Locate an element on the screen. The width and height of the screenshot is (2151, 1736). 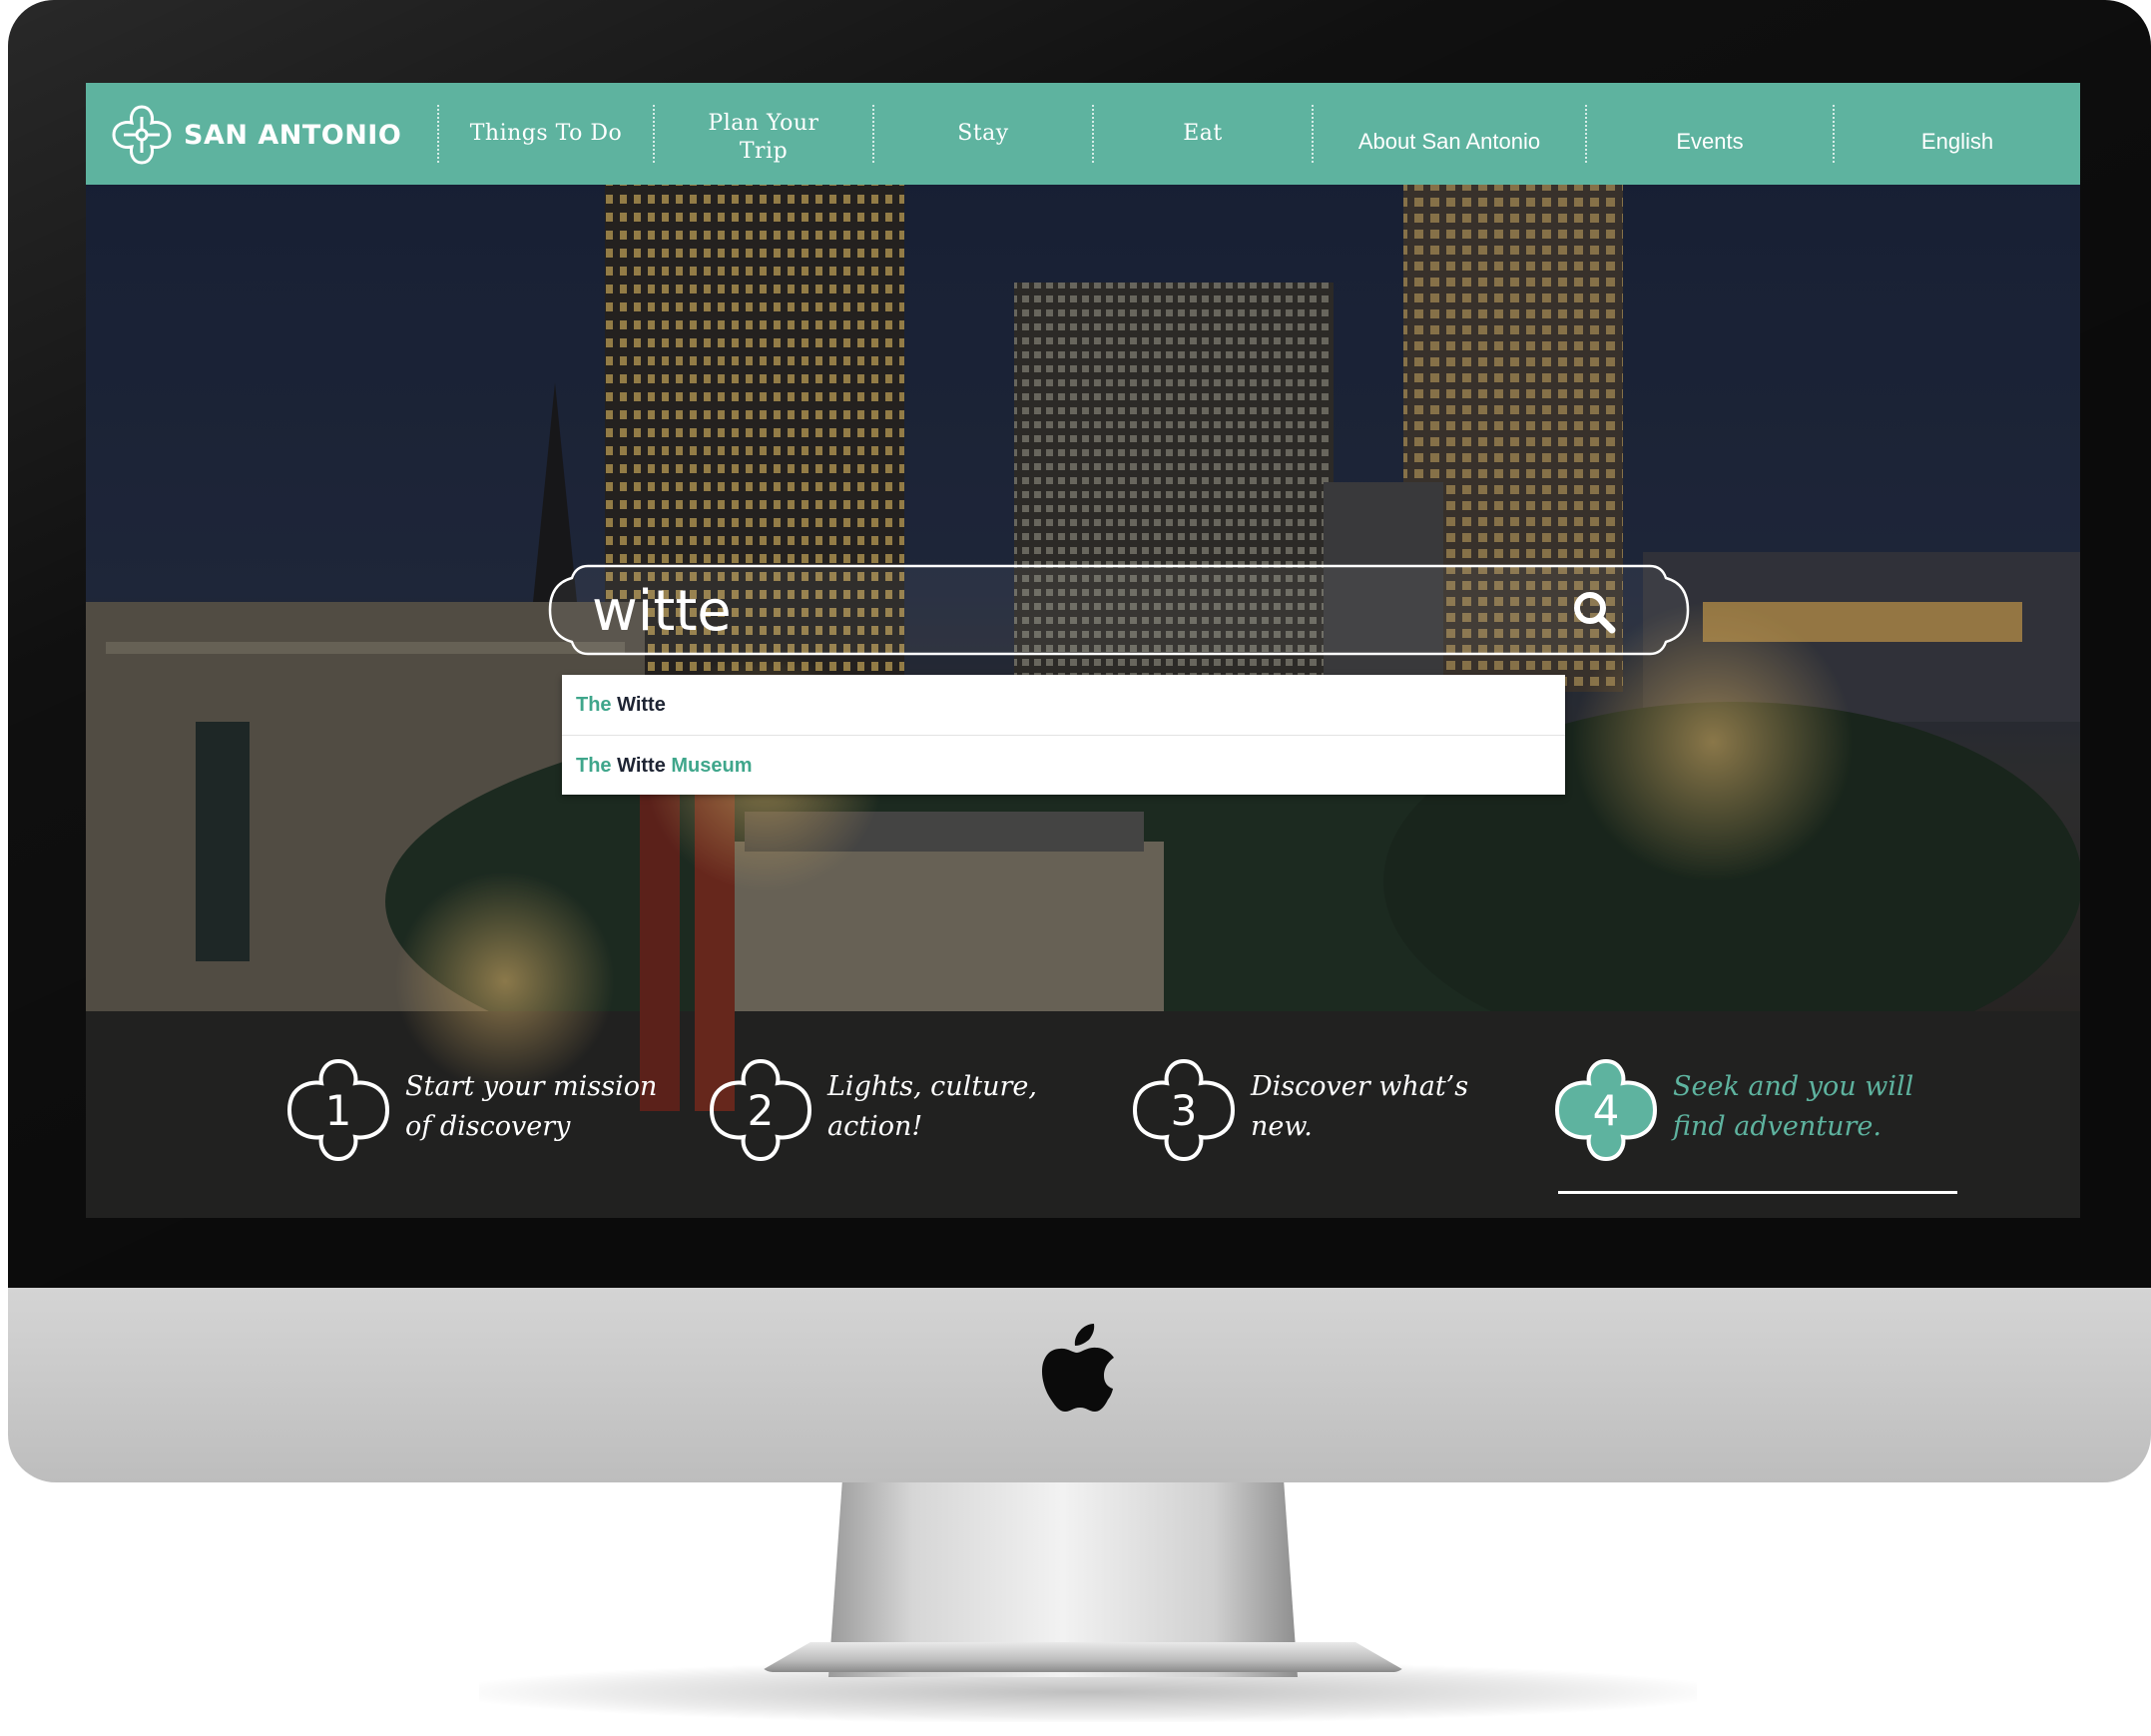
step-1: 1 Start your mission of discovery is located at coordinates (495, 1112).